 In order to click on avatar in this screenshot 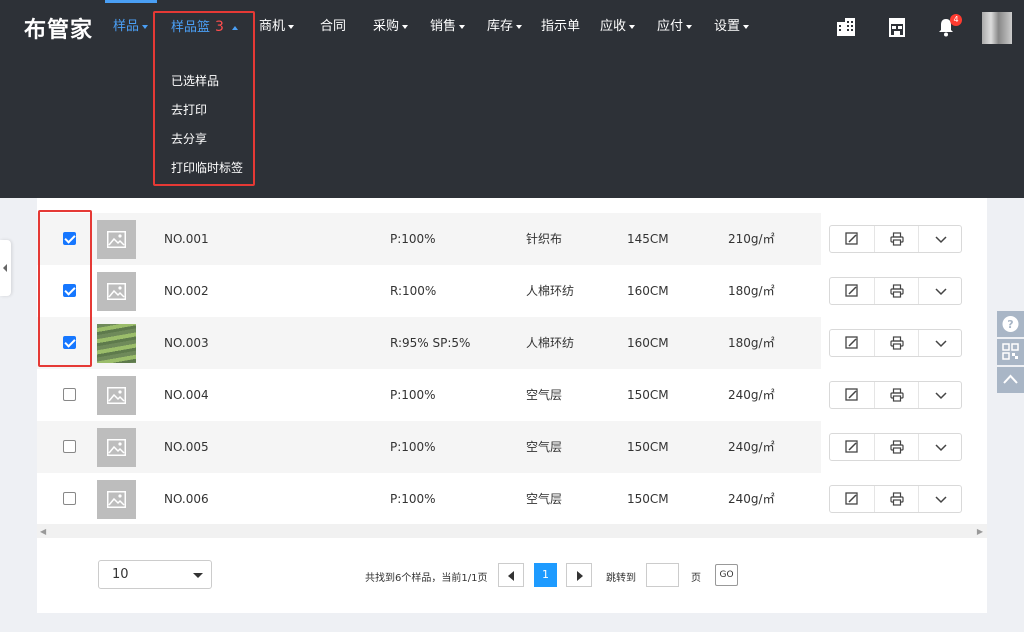, I will do `click(997, 28)`.